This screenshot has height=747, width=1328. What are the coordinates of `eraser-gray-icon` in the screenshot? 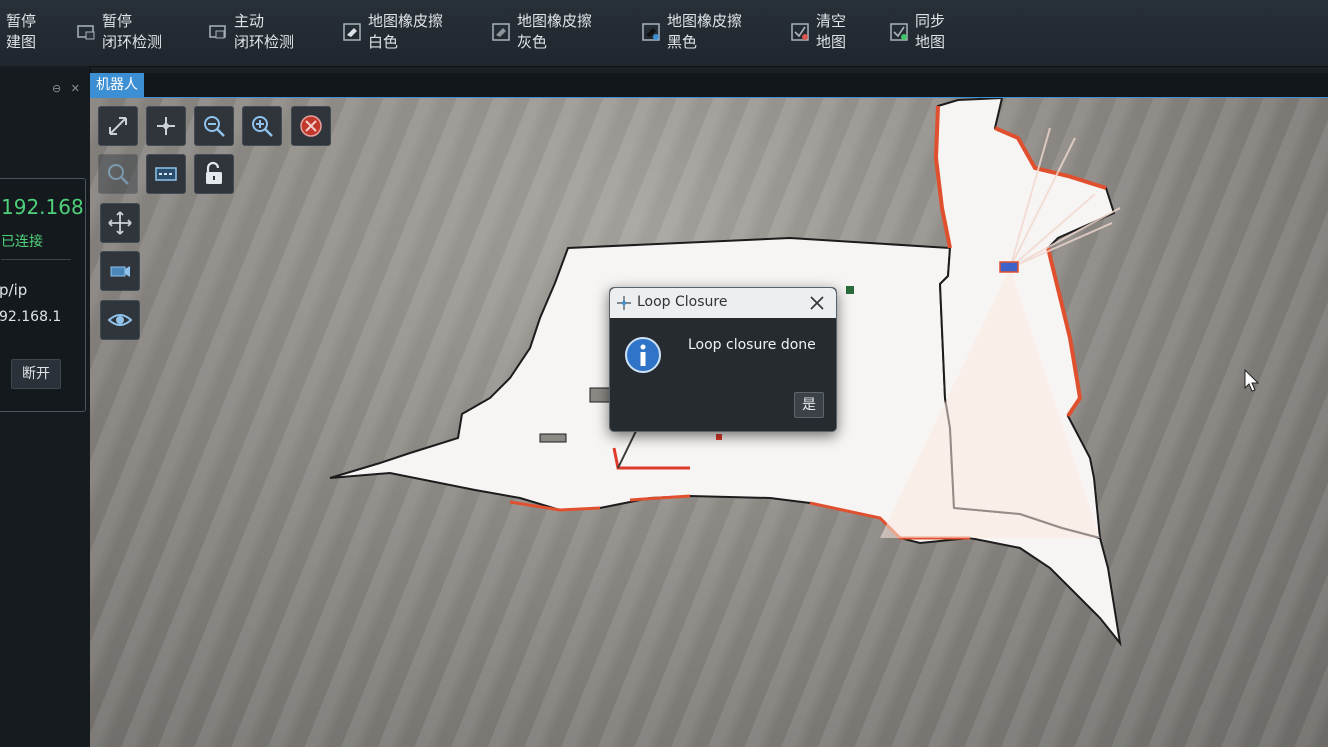 It's located at (501, 32).